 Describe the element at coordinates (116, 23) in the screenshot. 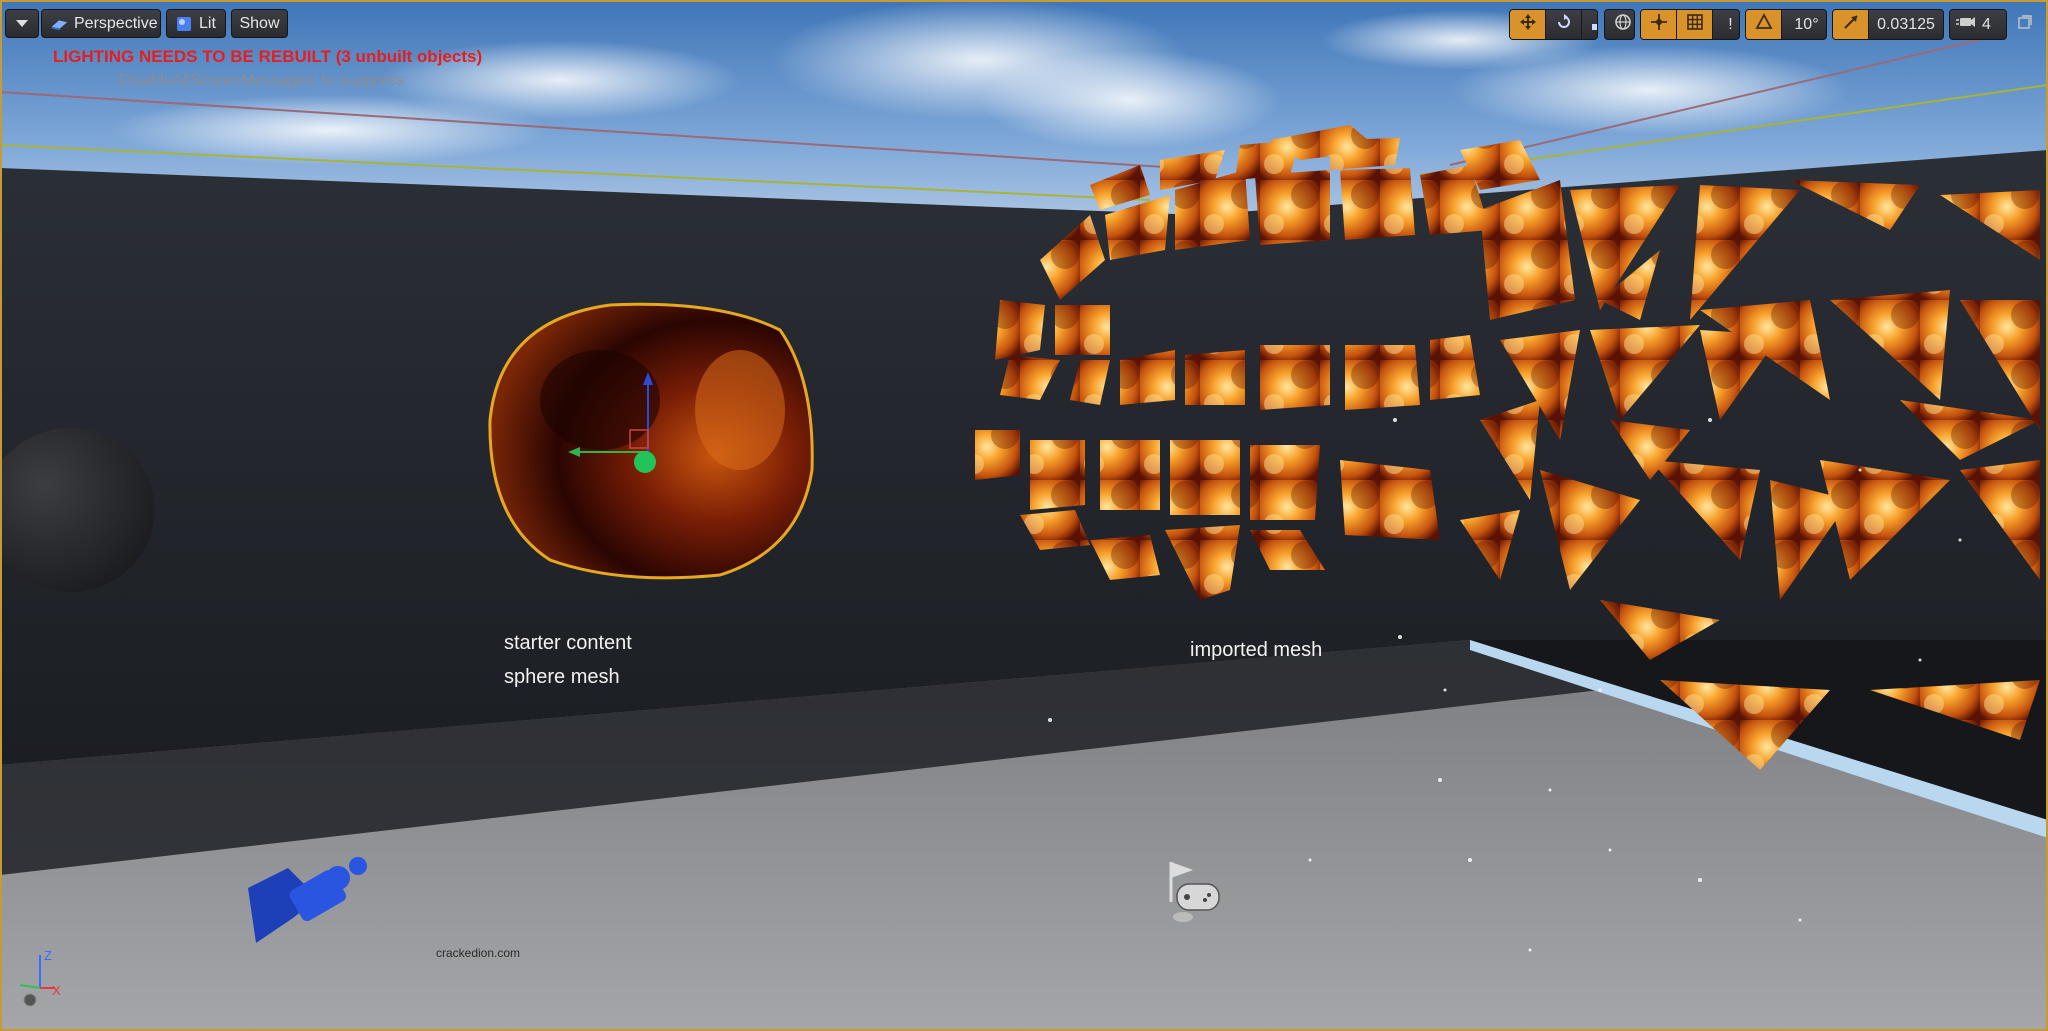

I see `perspective-label: Perspective` at that location.